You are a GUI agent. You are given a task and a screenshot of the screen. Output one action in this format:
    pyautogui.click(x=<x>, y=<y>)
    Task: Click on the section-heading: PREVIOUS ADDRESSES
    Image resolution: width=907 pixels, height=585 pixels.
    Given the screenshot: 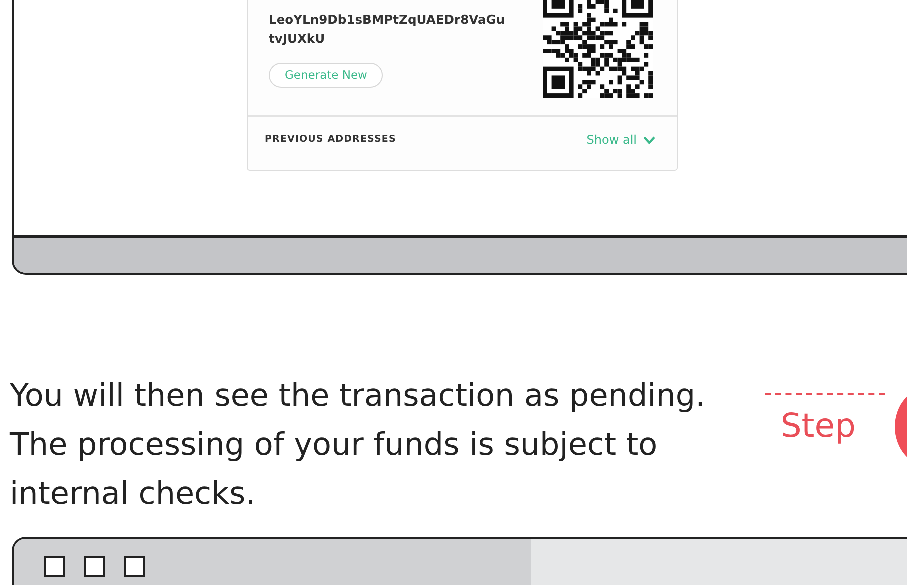 What is the action you would take?
    pyautogui.click(x=330, y=139)
    